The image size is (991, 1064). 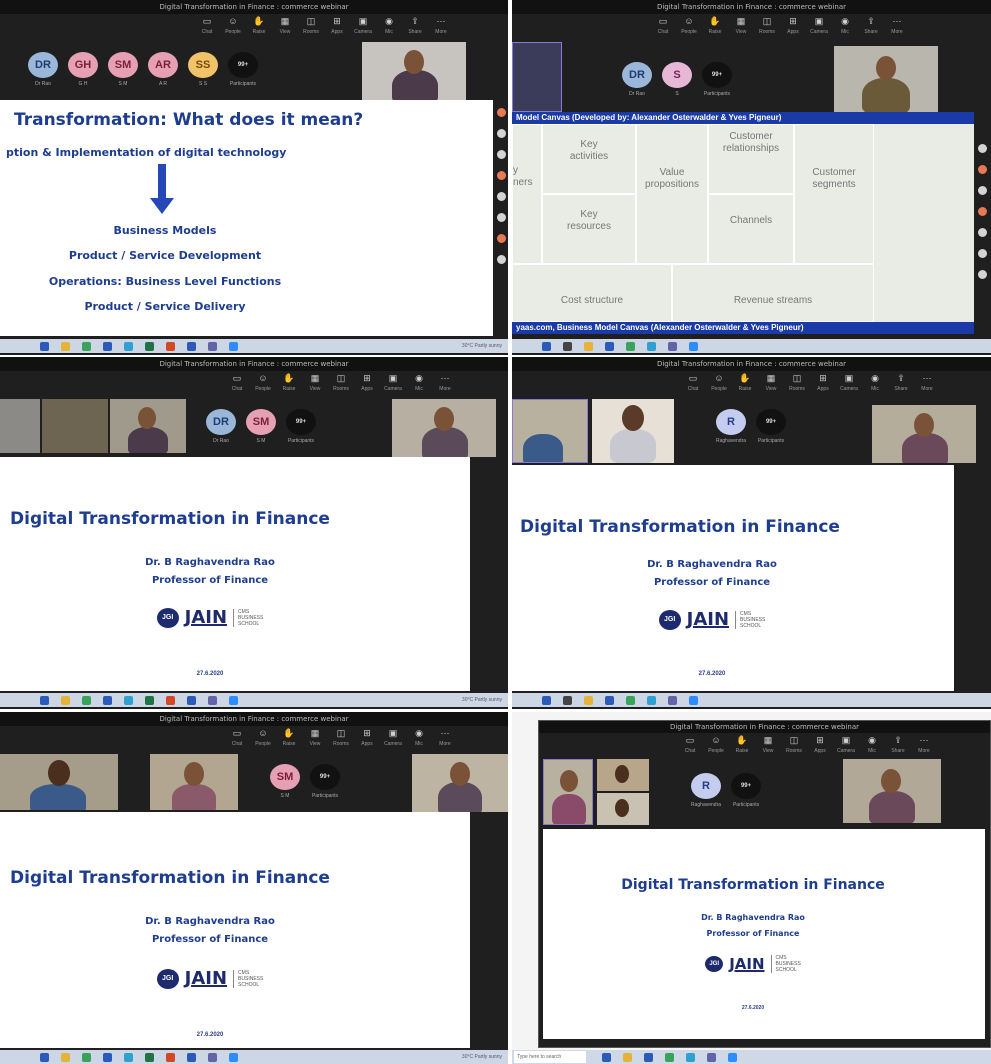 I want to click on avatar: SS, so click(x=677, y=79).